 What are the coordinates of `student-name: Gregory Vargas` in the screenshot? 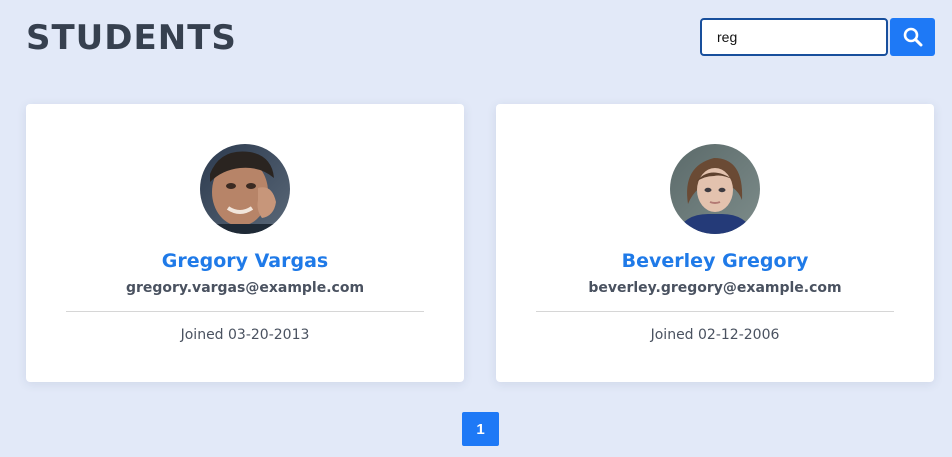 It's located at (245, 261).